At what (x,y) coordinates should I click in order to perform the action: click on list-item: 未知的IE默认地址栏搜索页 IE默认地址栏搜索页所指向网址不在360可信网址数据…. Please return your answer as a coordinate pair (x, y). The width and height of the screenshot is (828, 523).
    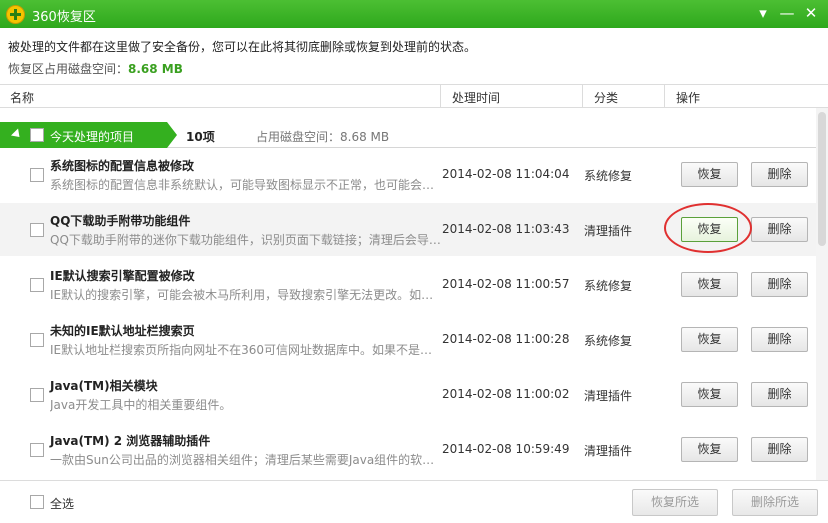
    Looking at the image, I should click on (408, 339).